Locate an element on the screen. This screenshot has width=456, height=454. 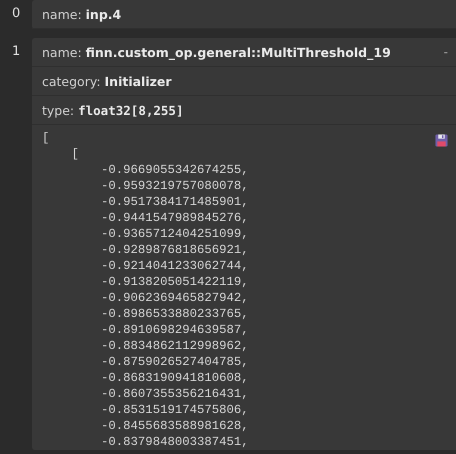
collapse-toggle: - is located at coordinates (446, 52).